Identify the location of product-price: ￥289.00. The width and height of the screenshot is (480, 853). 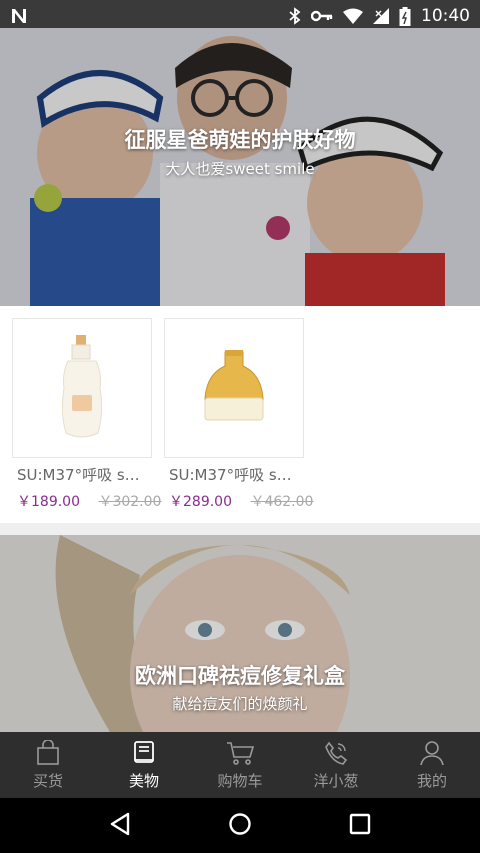
(200, 502).